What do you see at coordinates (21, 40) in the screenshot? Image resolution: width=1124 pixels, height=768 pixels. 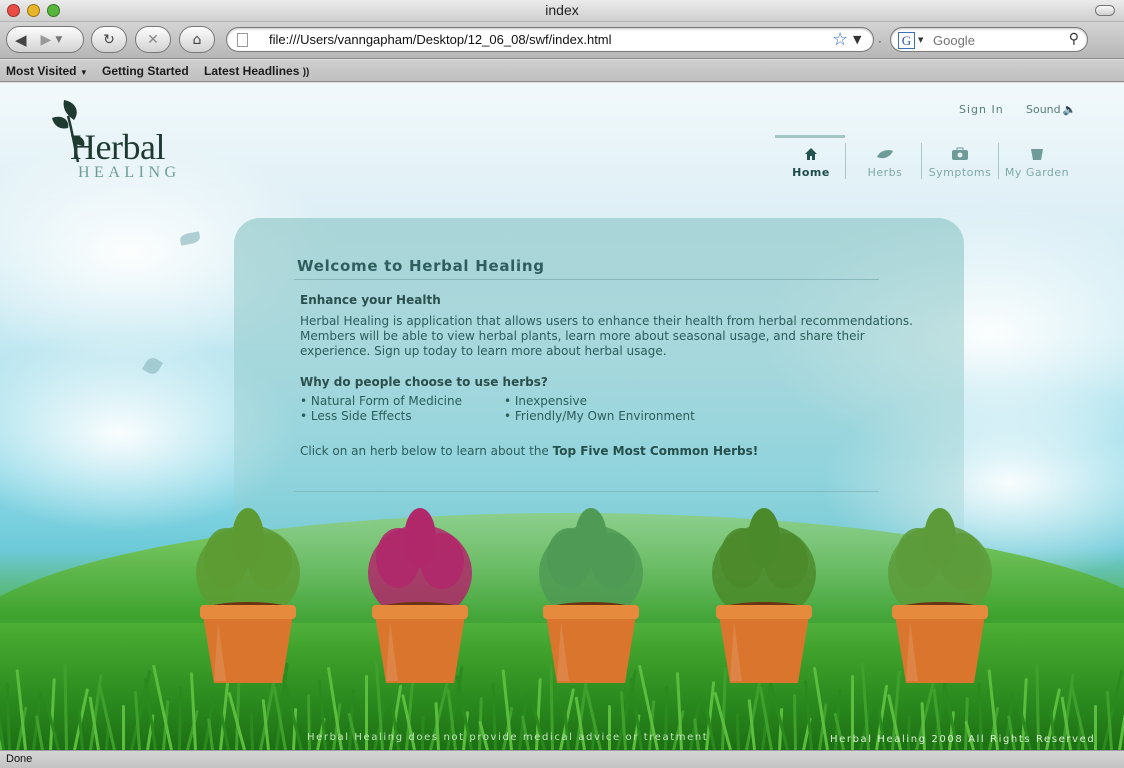 I see `back-icon: ◀` at bounding box center [21, 40].